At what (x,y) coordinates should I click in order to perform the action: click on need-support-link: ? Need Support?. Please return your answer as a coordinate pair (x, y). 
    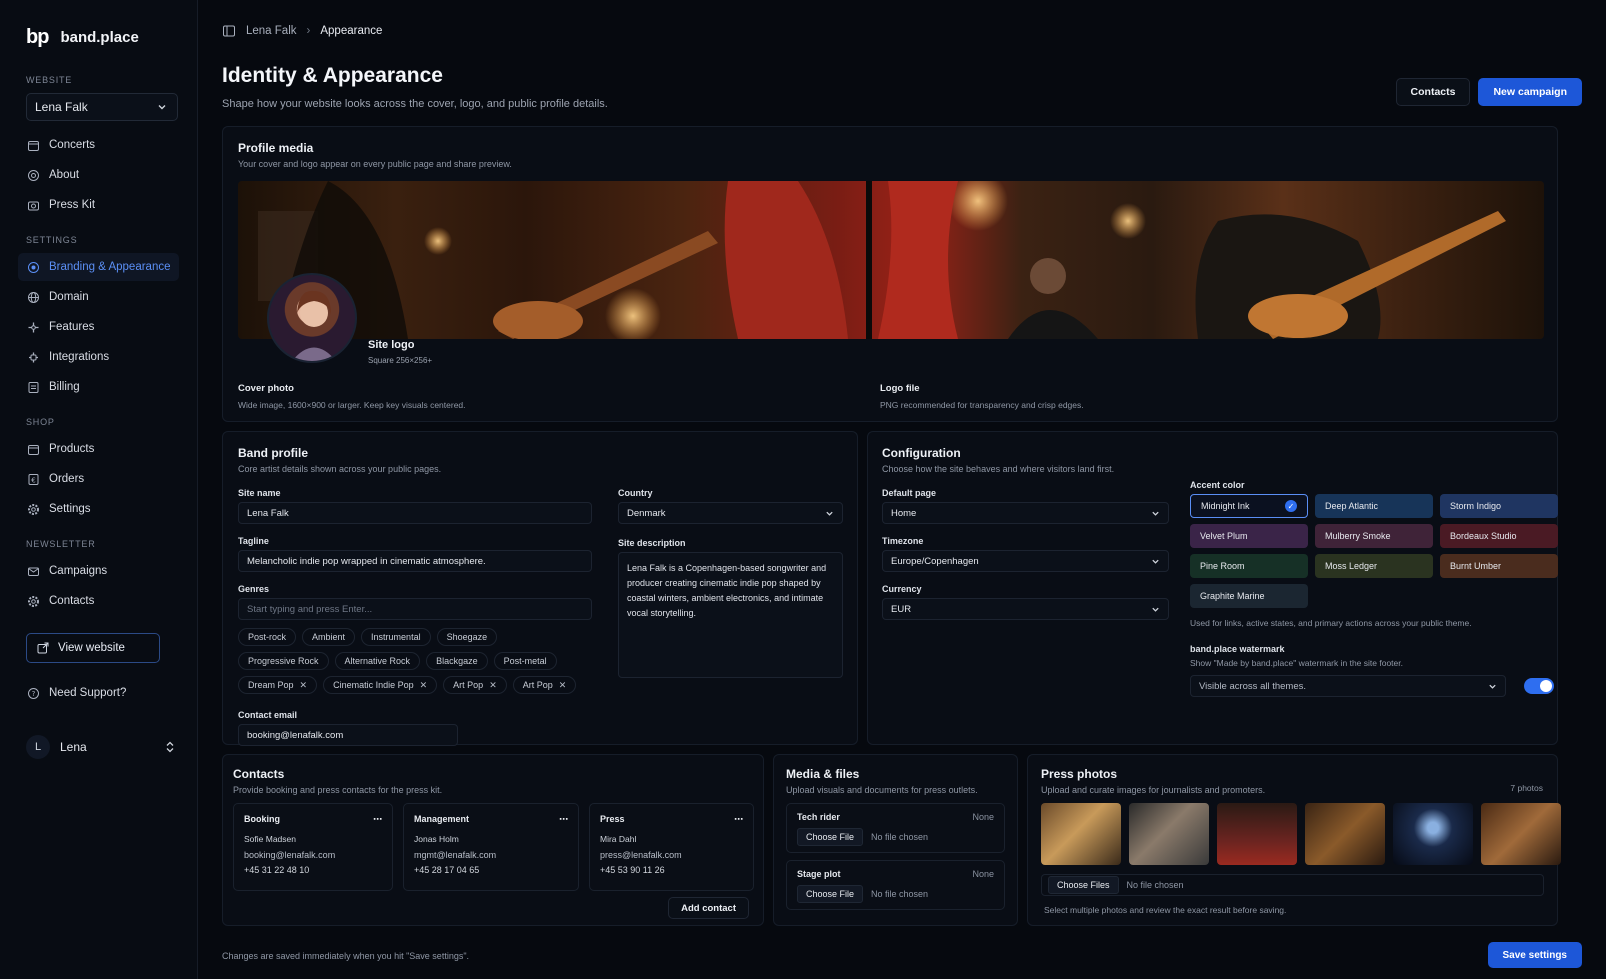
    Looking at the image, I should click on (98, 693).